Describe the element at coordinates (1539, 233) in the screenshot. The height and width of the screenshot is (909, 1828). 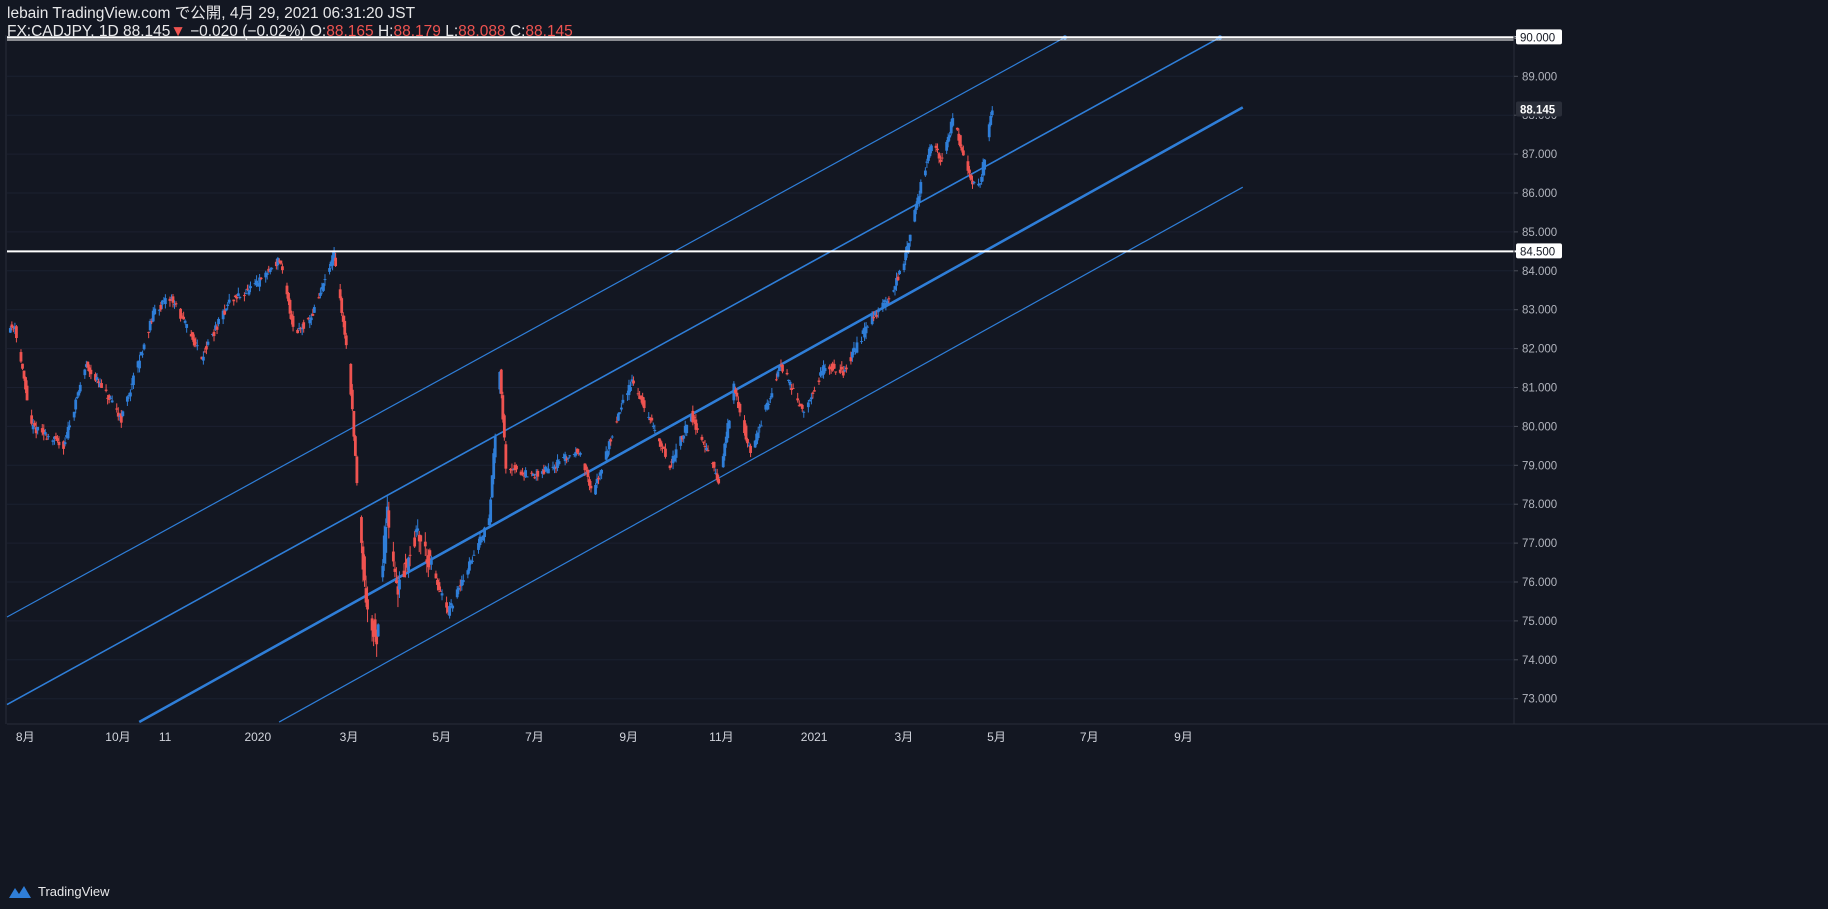
I see `y-tick-label: 85.000` at that location.